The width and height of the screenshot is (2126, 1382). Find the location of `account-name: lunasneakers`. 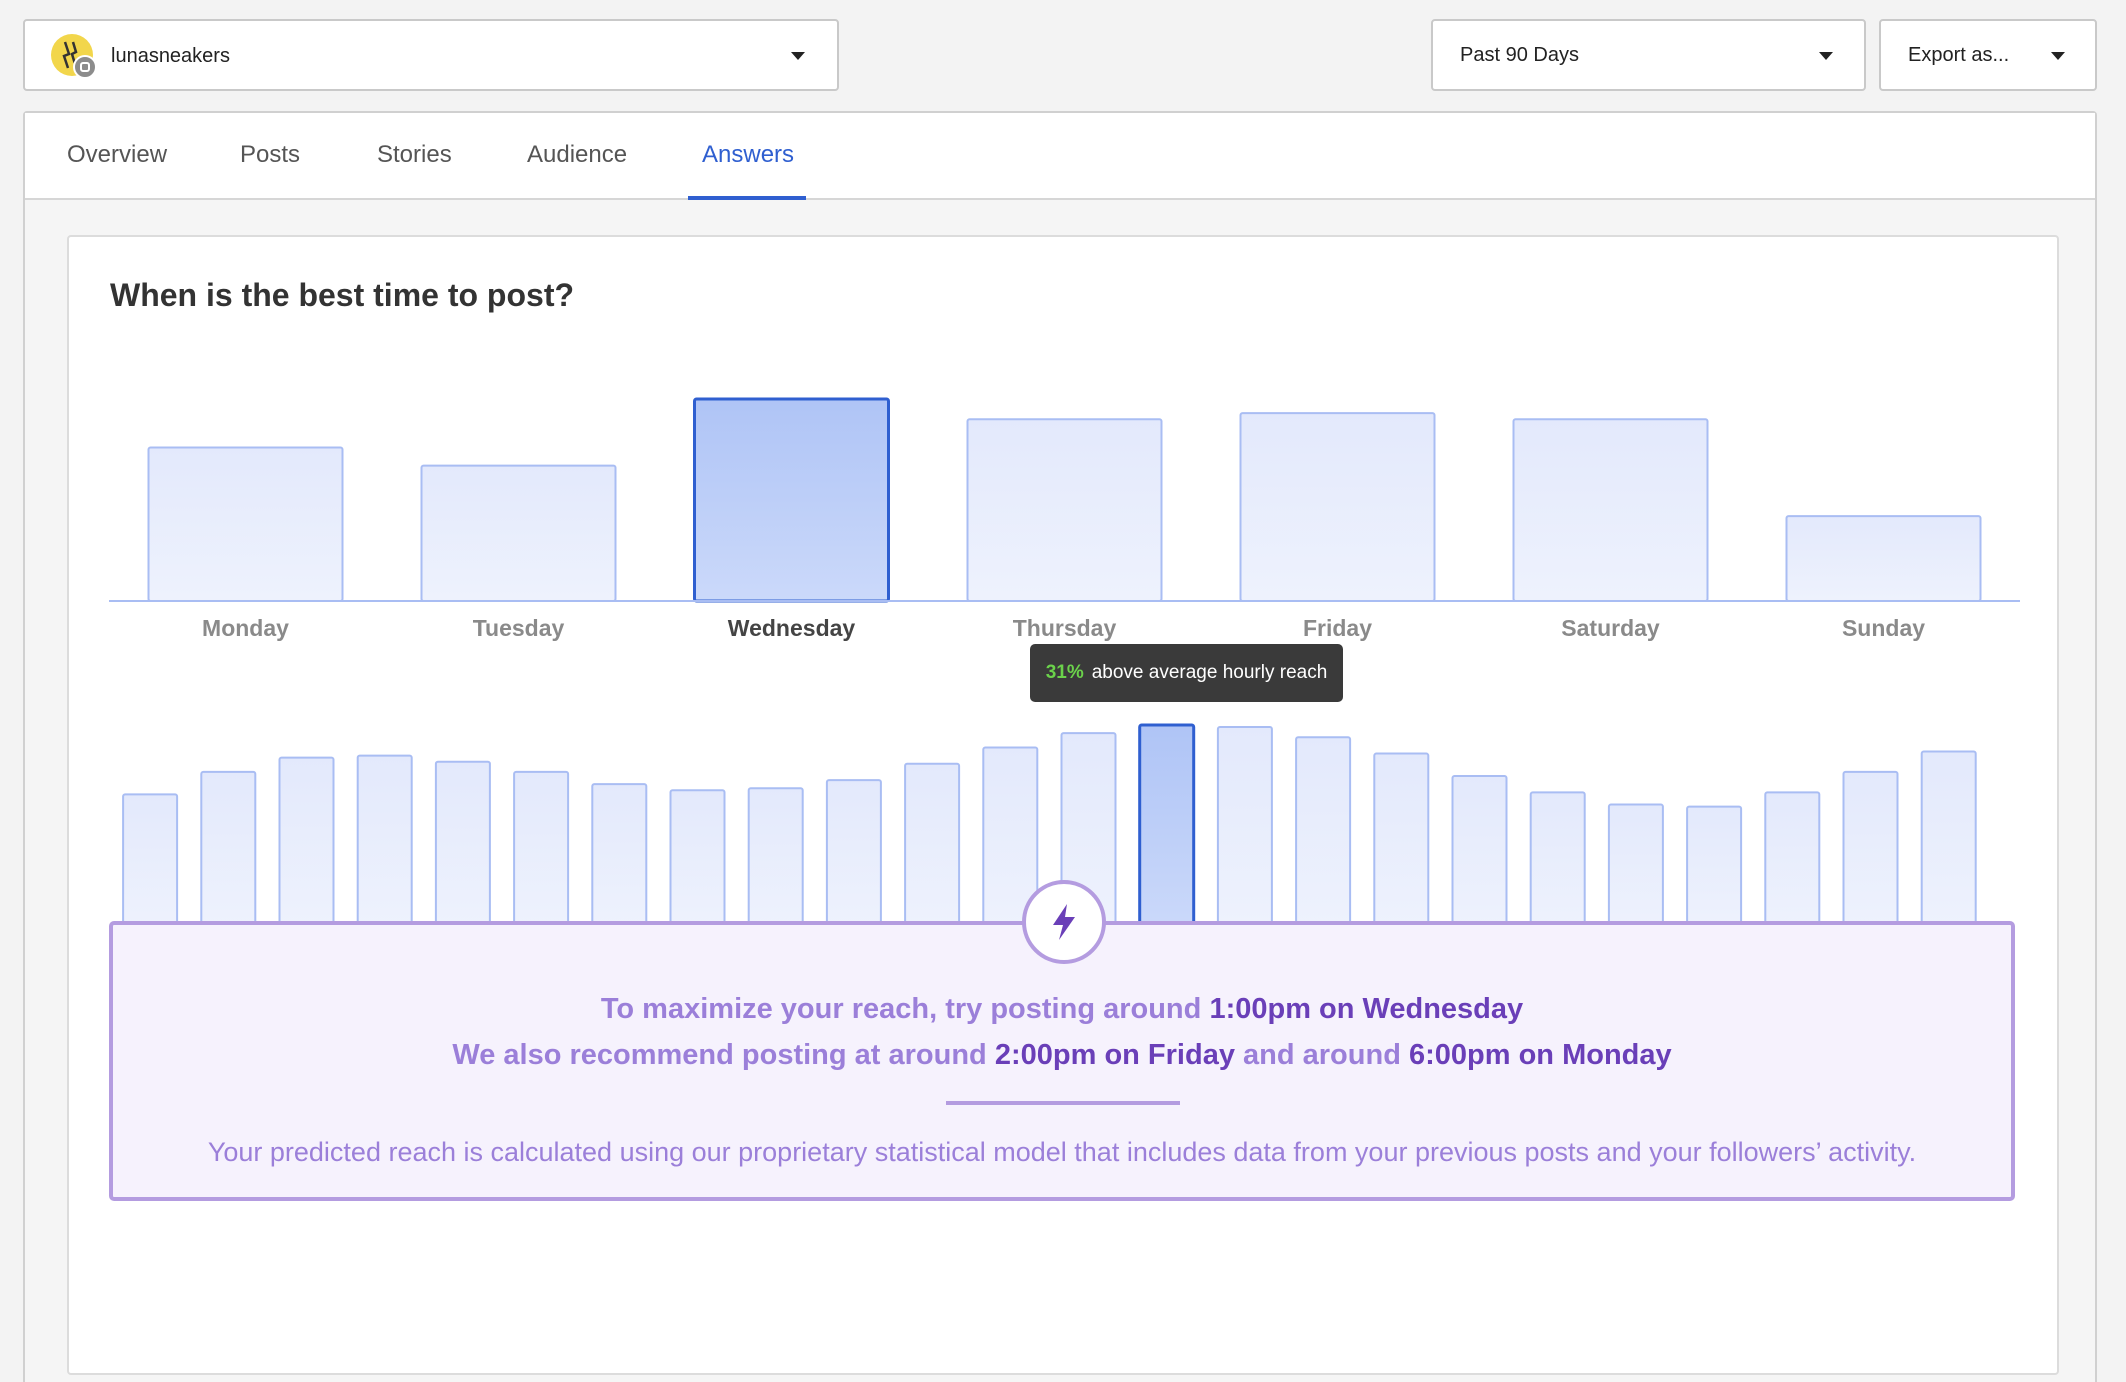

account-name: lunasneakers is located at coordinates (170, 56).